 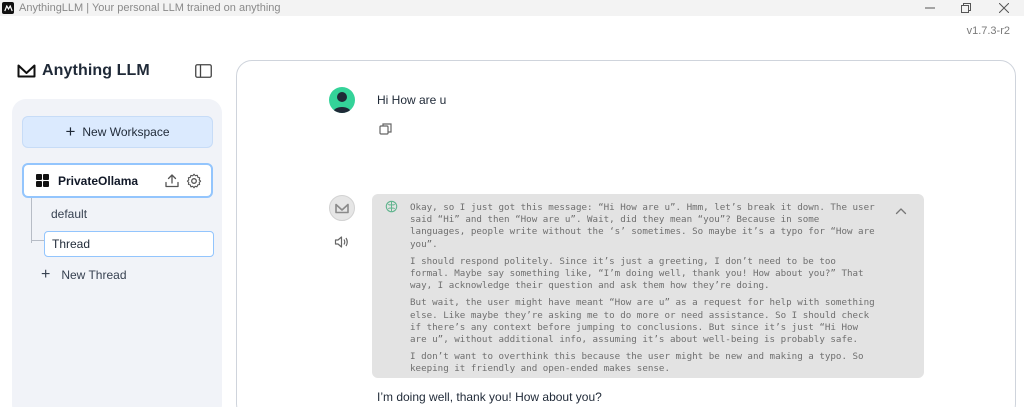 I want to click on app-logo: Anything LLM, so click(x=83, y=71).